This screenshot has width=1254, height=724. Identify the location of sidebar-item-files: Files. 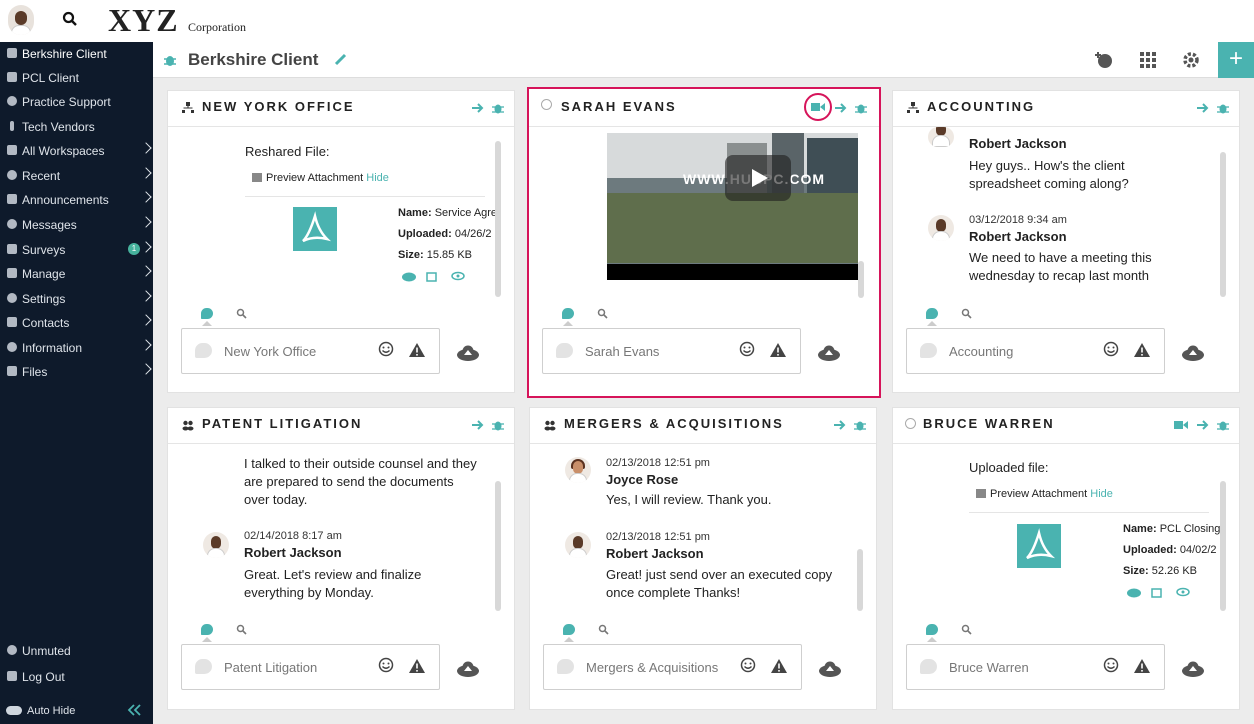
(76, 372).